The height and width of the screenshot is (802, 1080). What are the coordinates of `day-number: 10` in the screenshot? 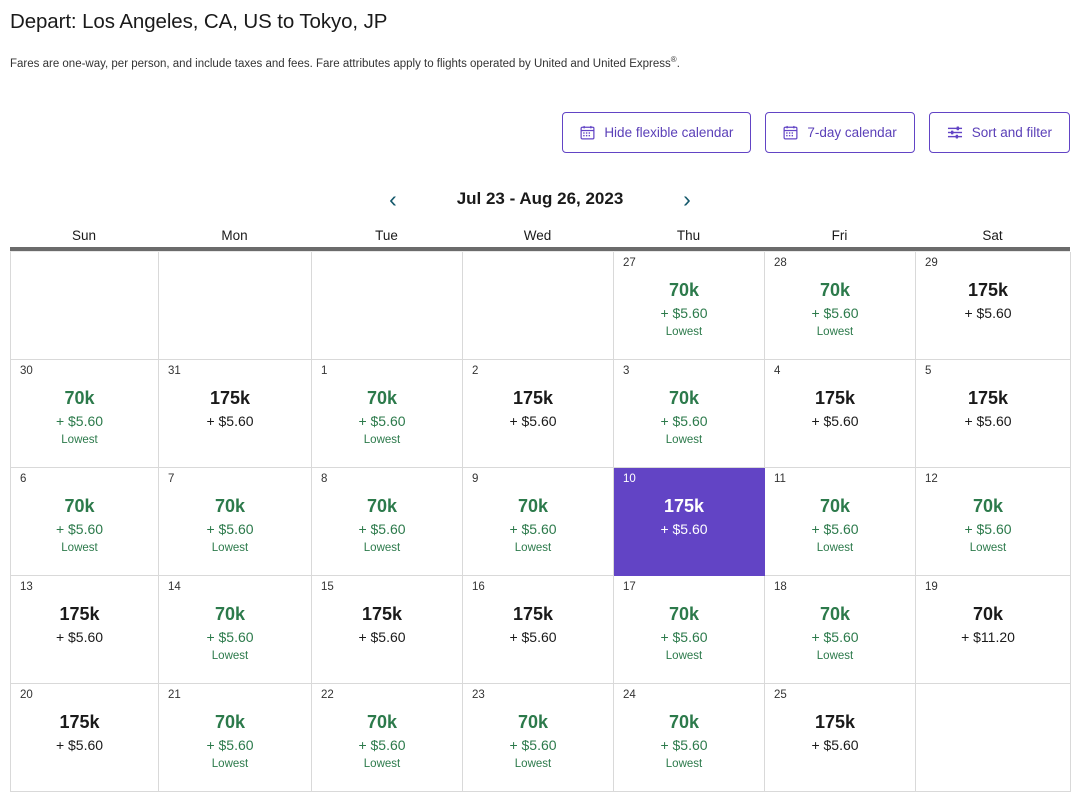 It's located at (629, 479).